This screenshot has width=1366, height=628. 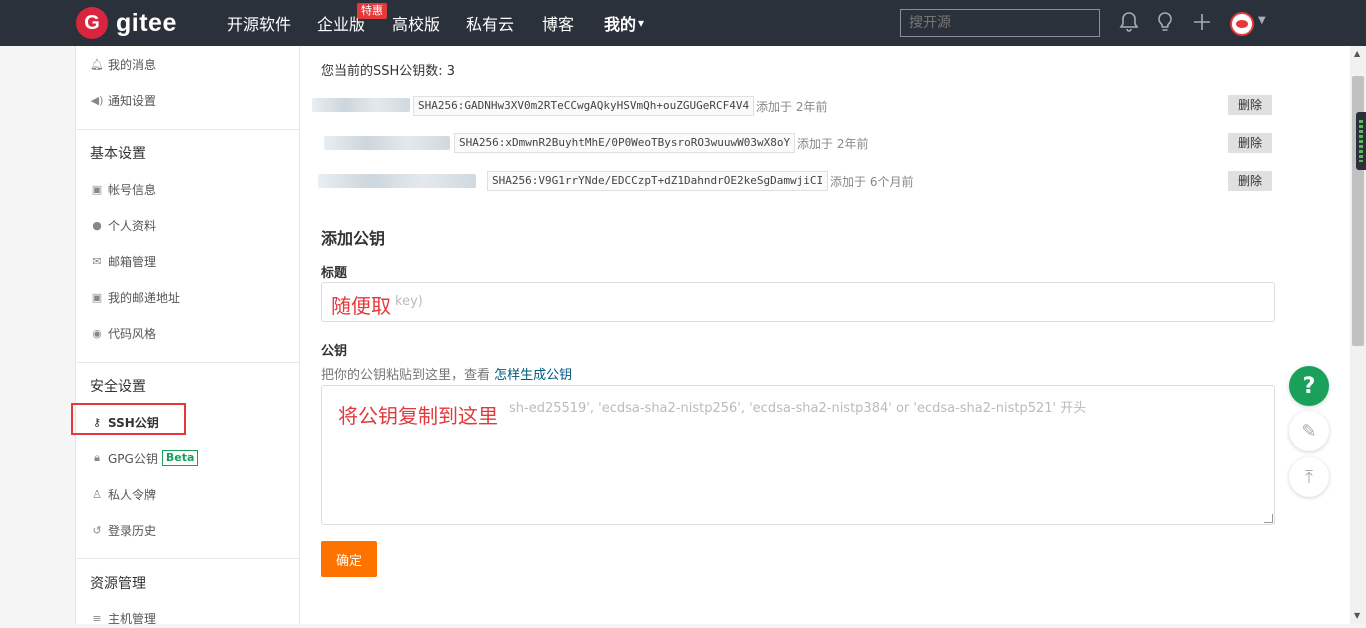 What do you see at coordinates (123, 494) in the screenshot?
I see `sidebar-item-tokens: ♙ 私人令牌` at bounding box center [123, 494].